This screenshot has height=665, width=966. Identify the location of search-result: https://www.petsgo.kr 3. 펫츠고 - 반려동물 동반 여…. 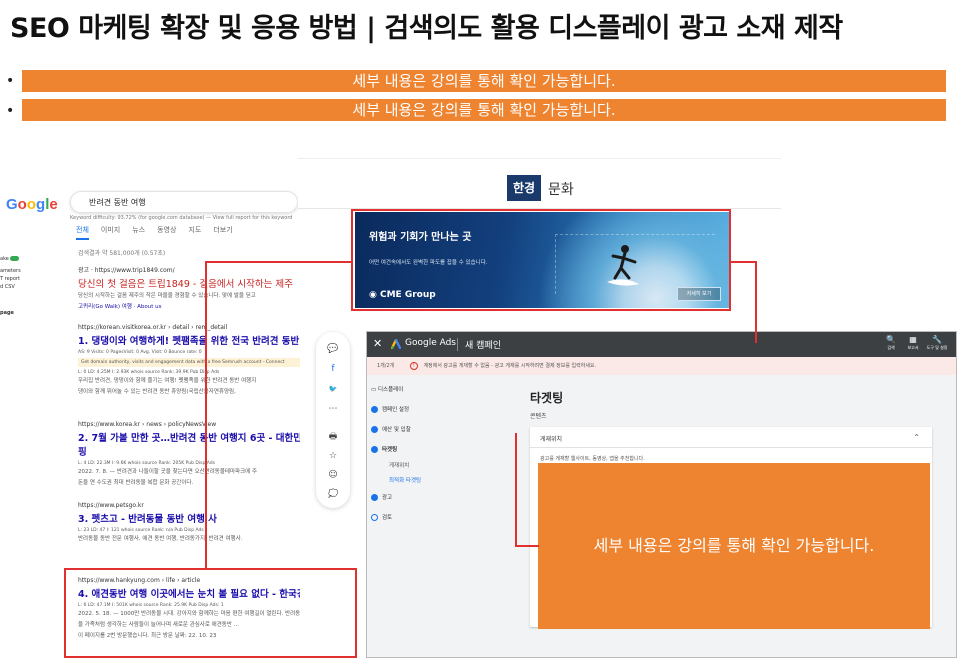
(189, 523).